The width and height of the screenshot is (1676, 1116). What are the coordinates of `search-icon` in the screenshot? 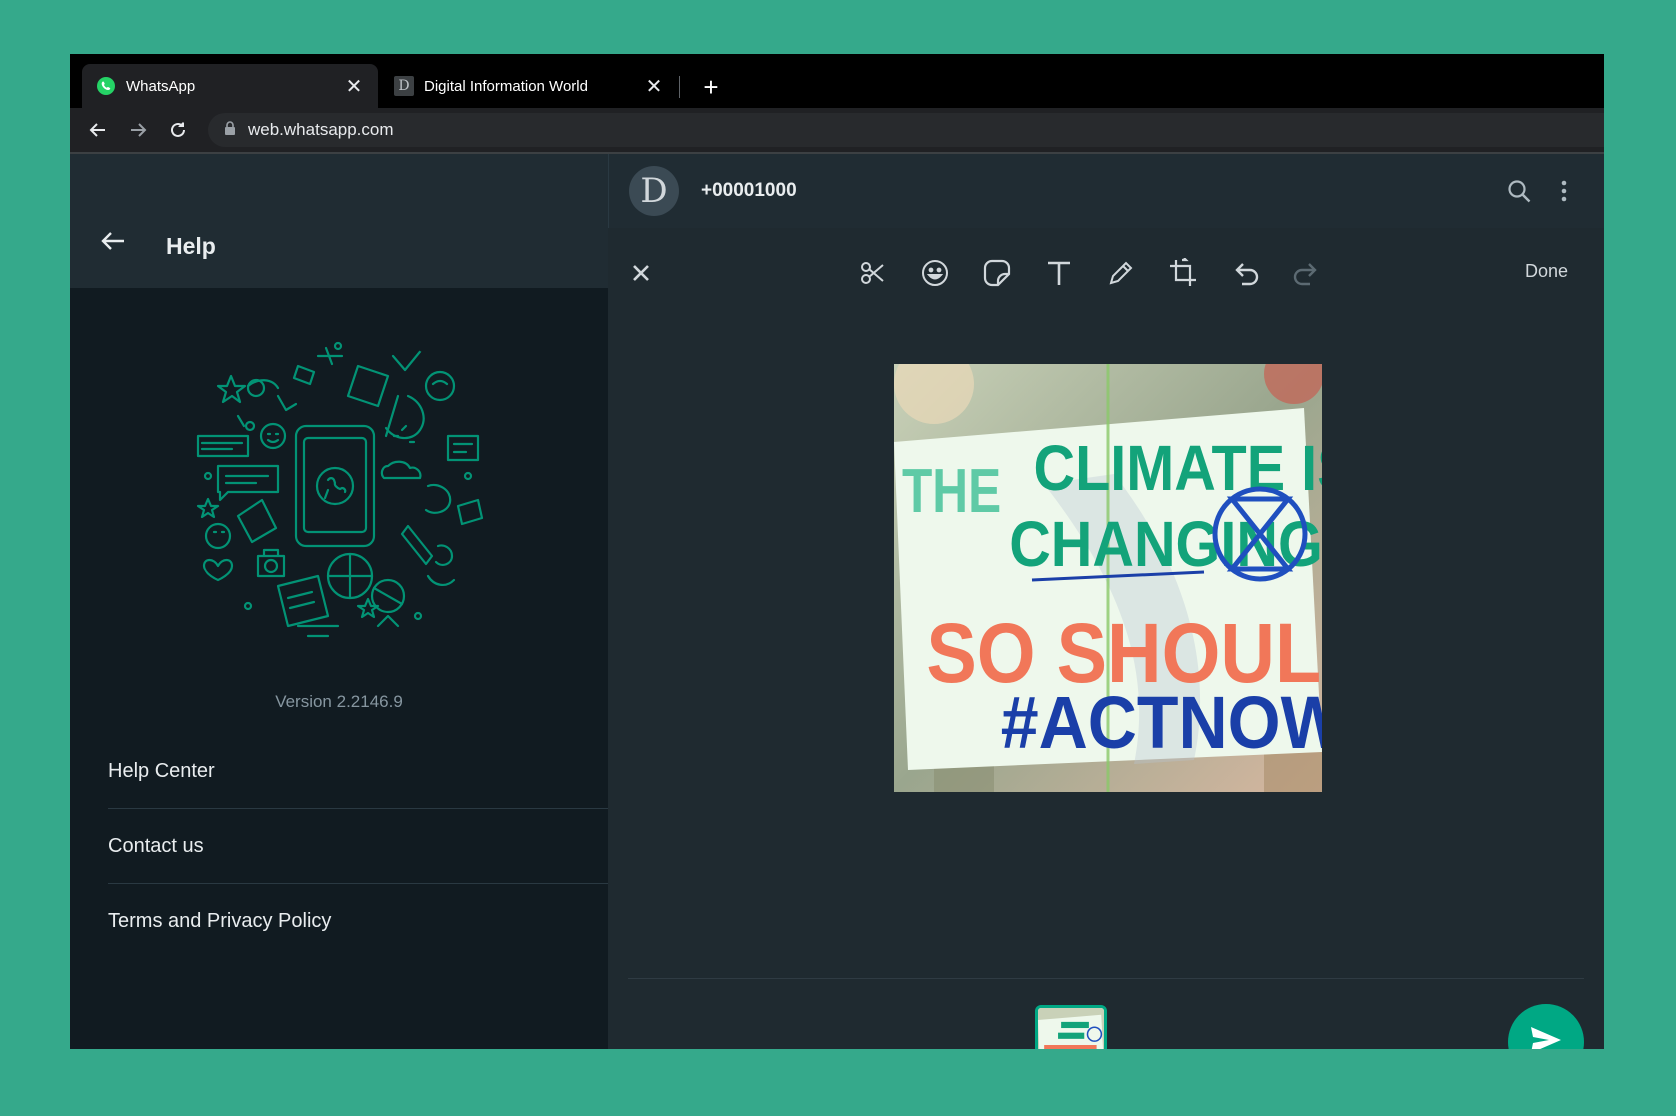 It's located at (1519, 193).